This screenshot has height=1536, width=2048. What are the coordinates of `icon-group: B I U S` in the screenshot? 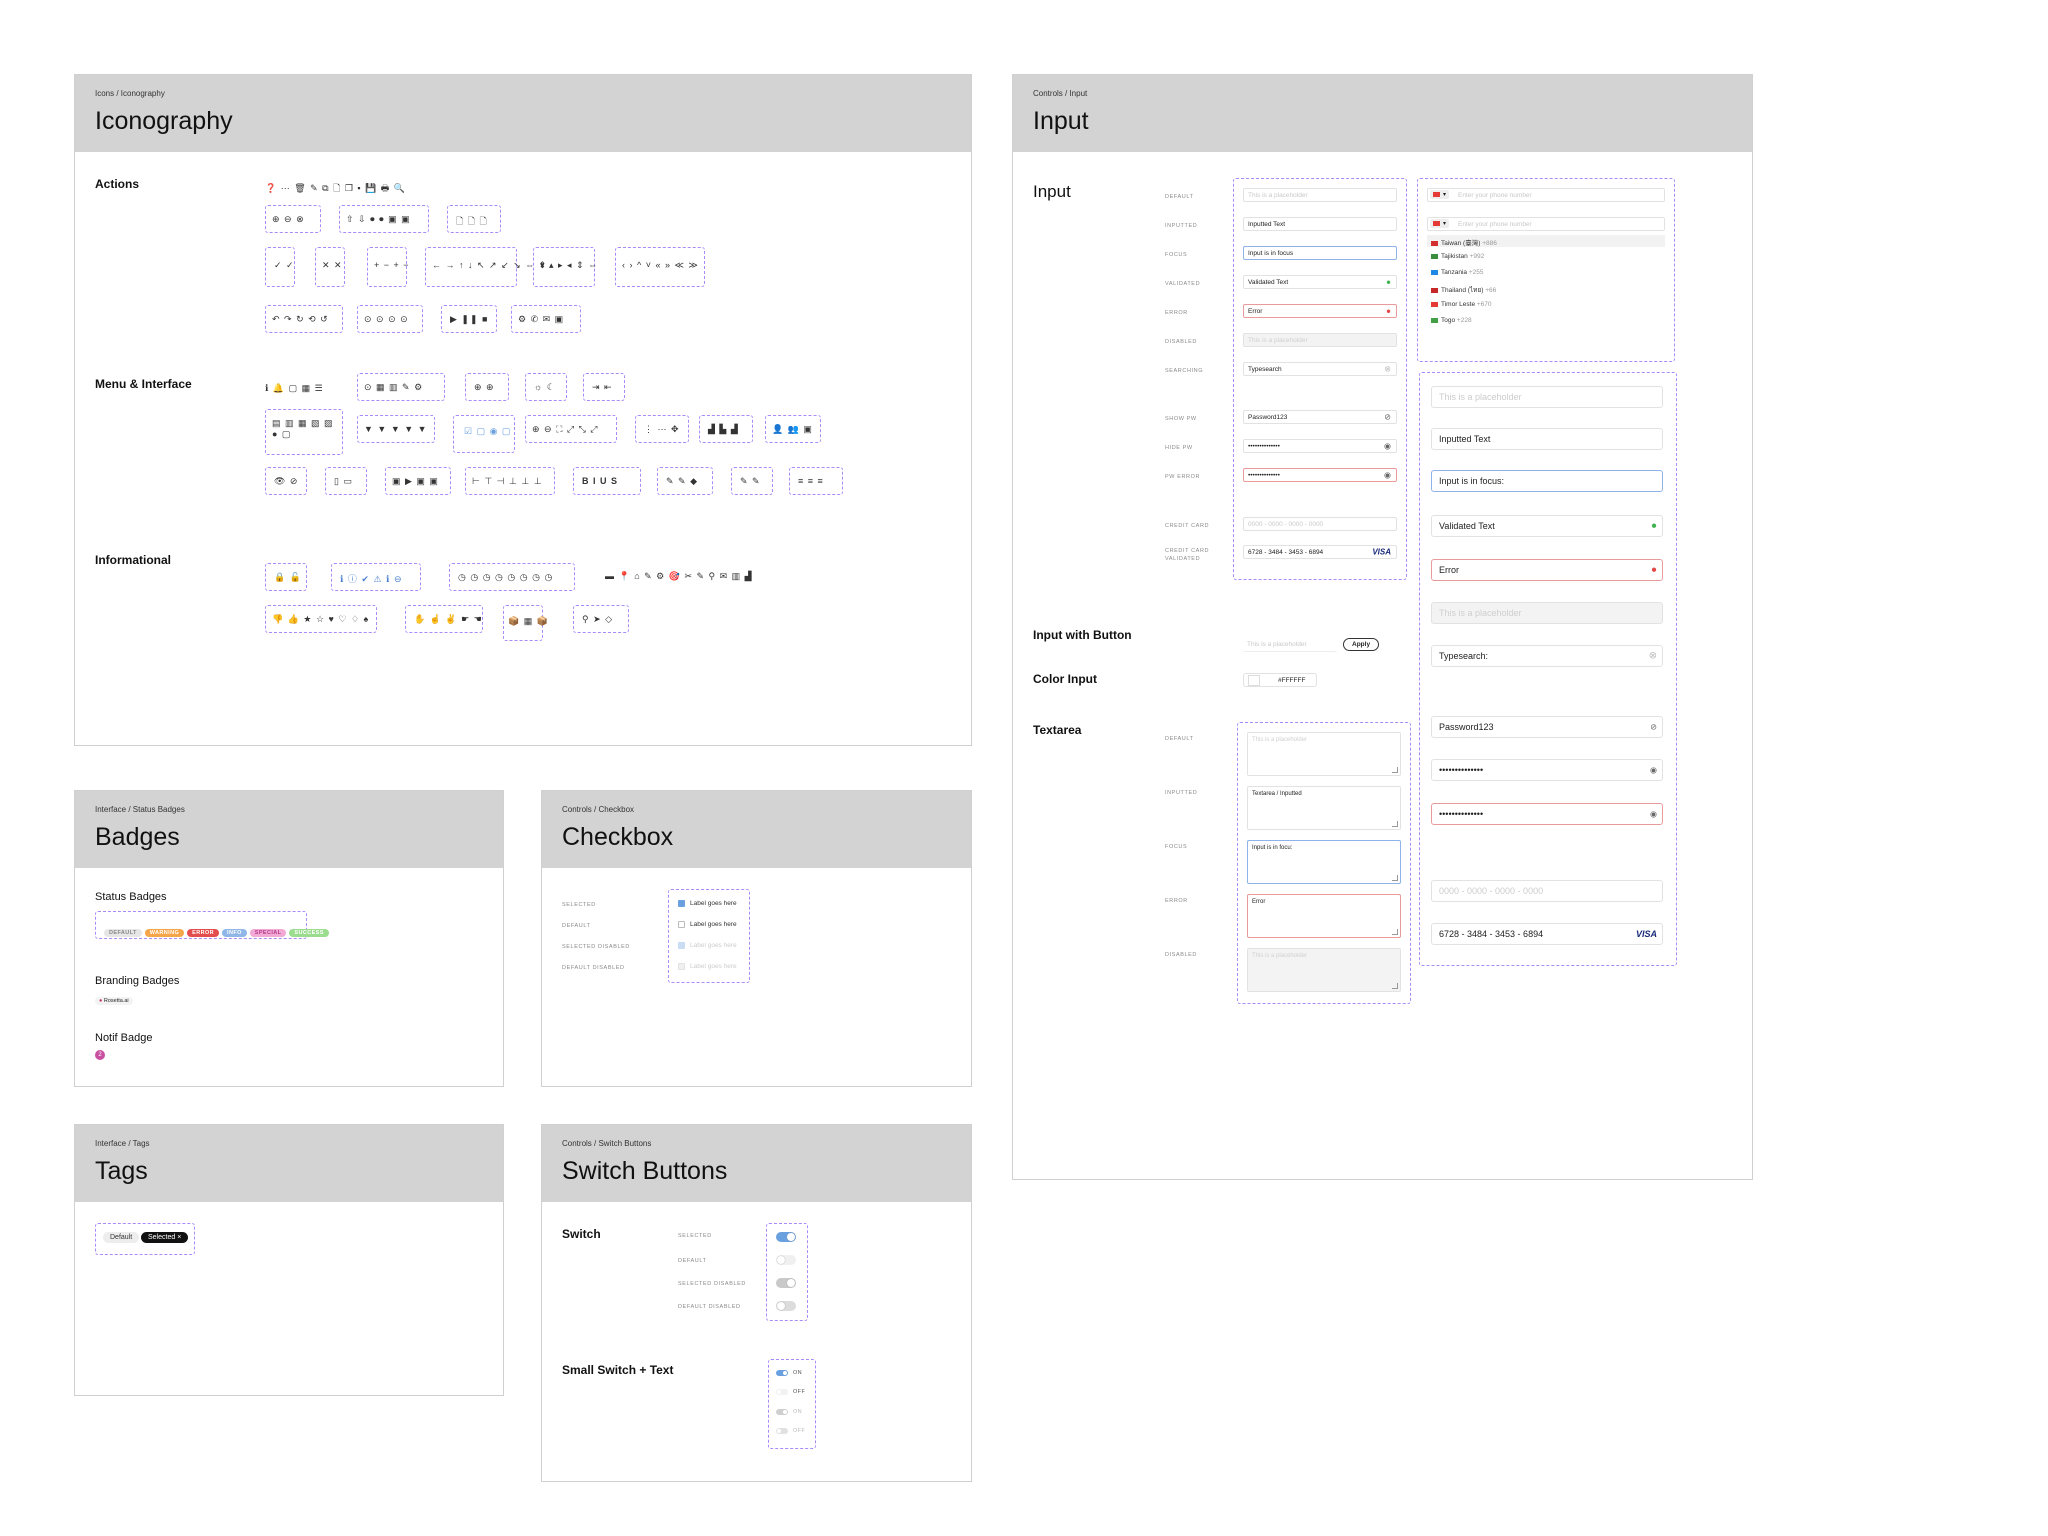 It's located at (607, 481).